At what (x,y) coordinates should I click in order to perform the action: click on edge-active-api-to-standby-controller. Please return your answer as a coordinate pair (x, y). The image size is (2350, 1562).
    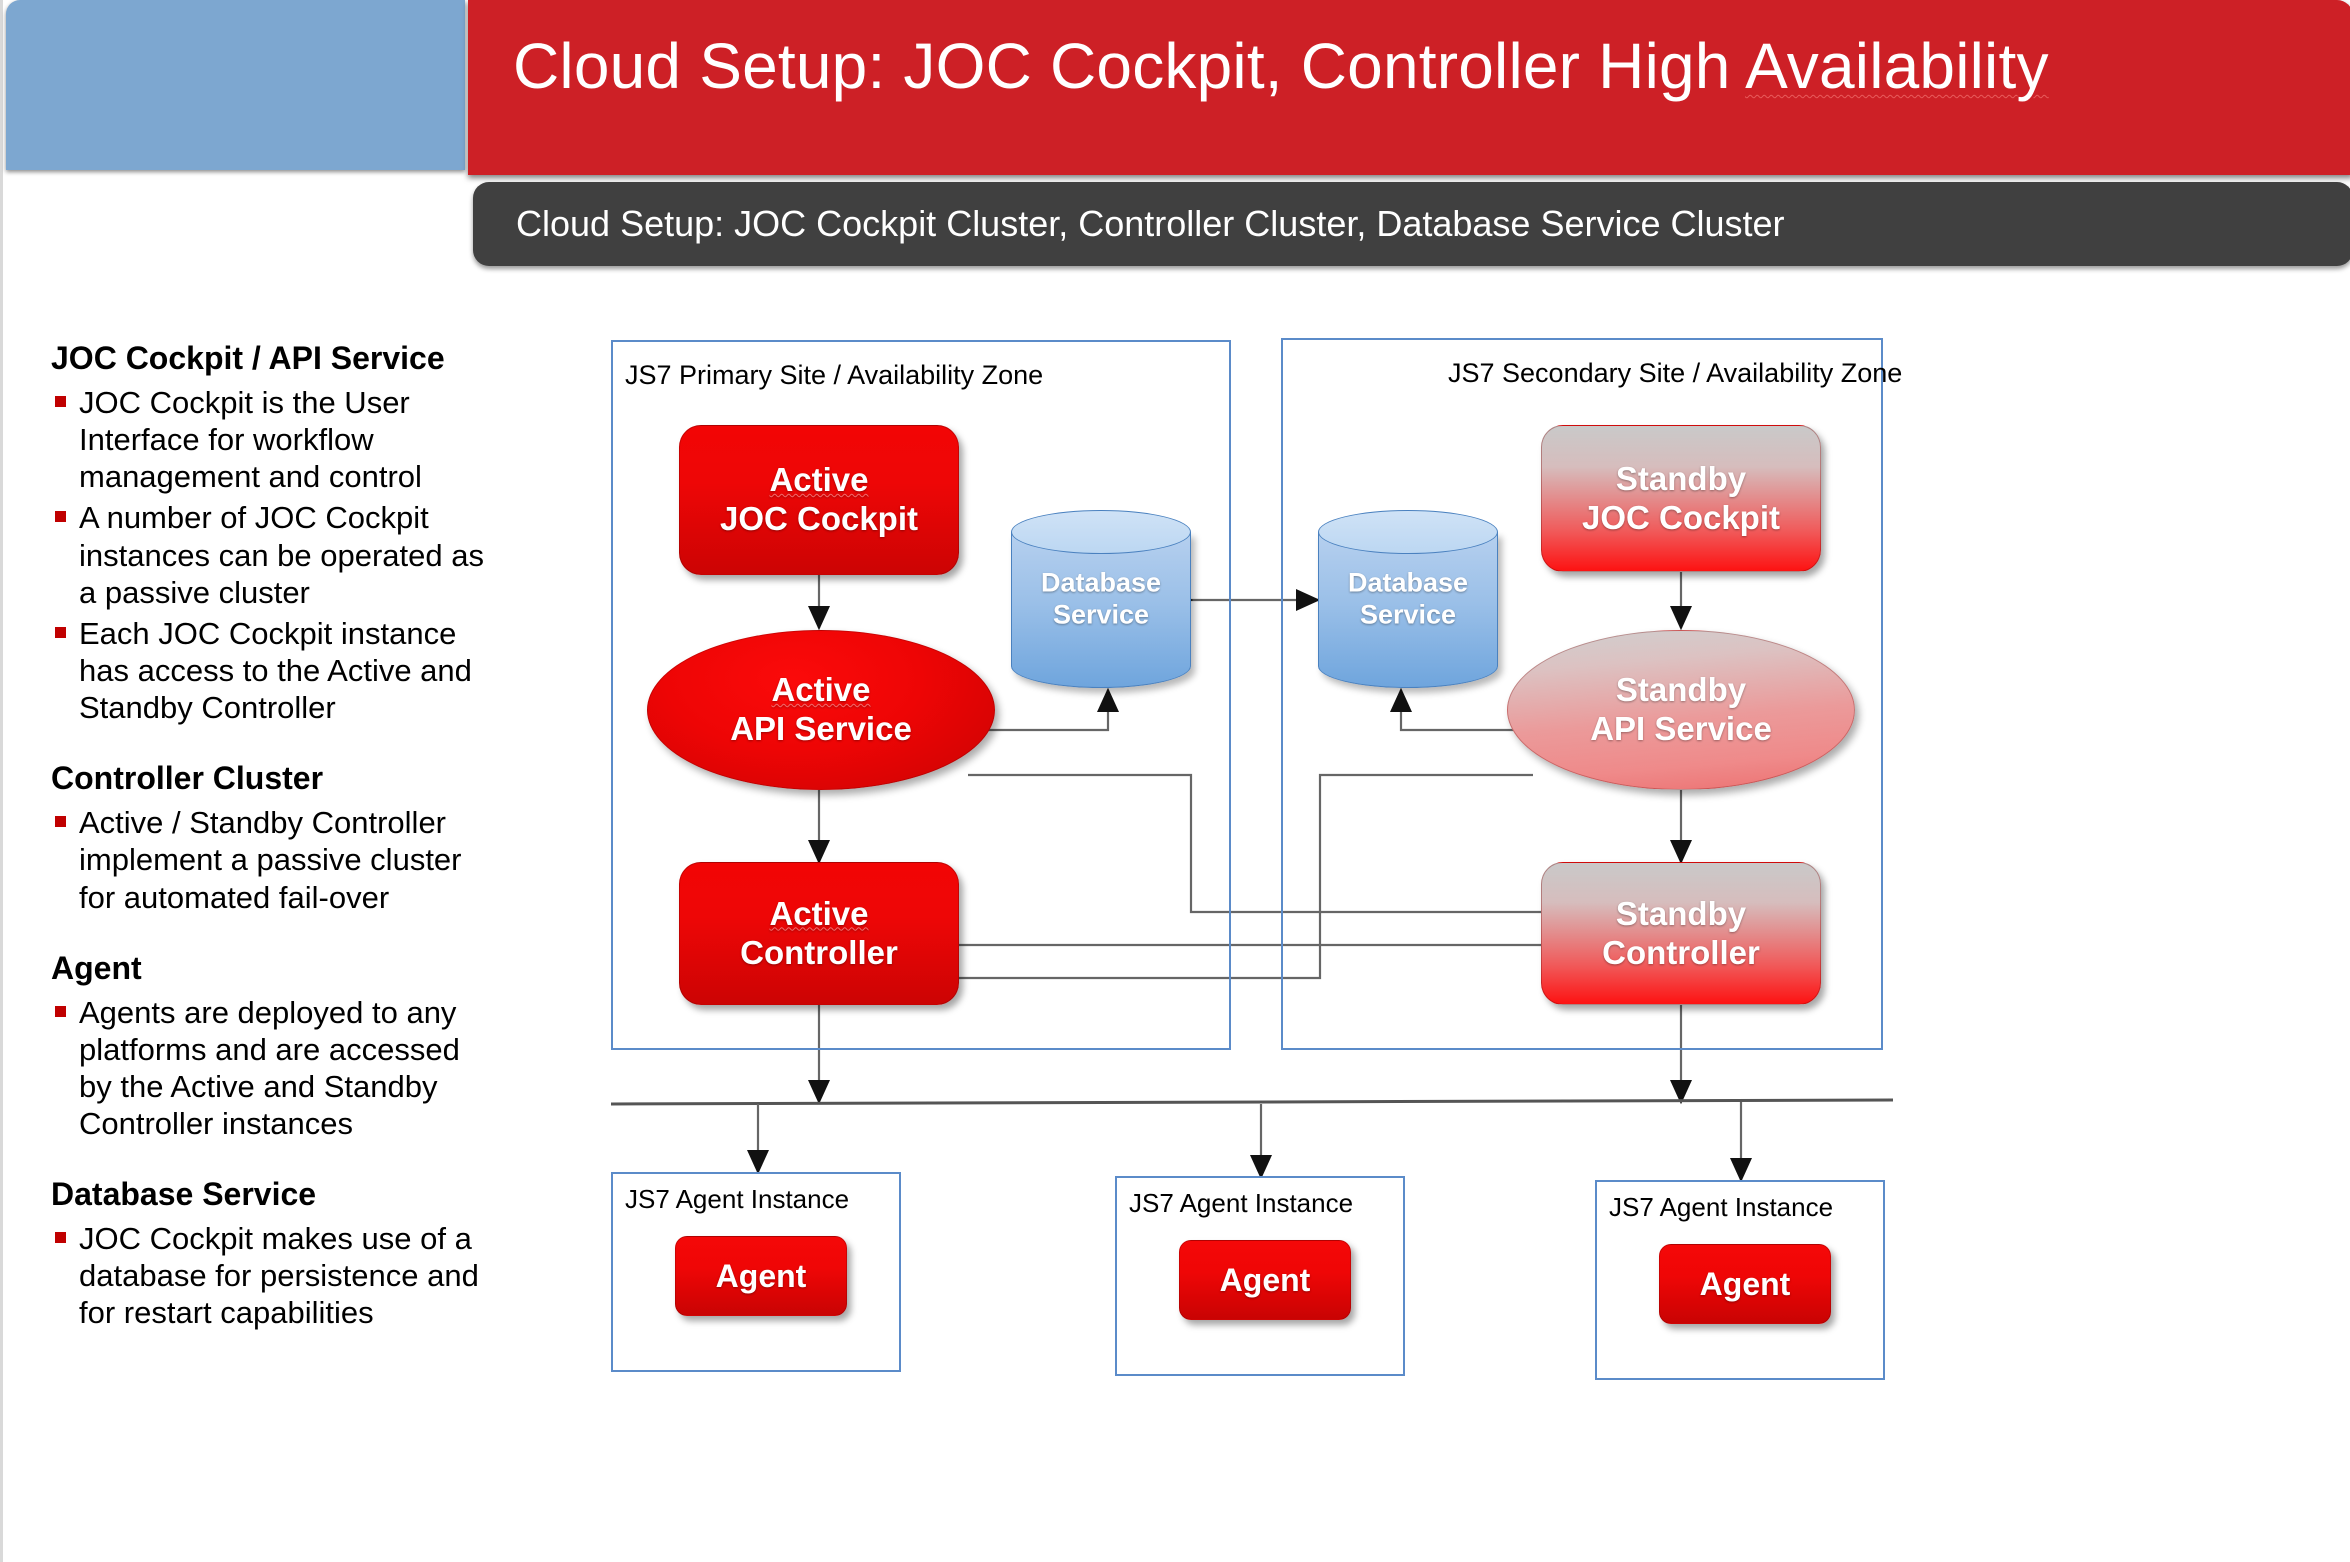
    Looking at the image, I should click on (1283, 848).